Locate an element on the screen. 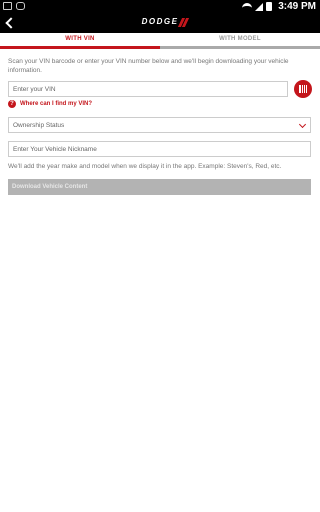 The image size is (320, 512). tab-with-model: WITH MODEL is located at coordinates (240, 41).